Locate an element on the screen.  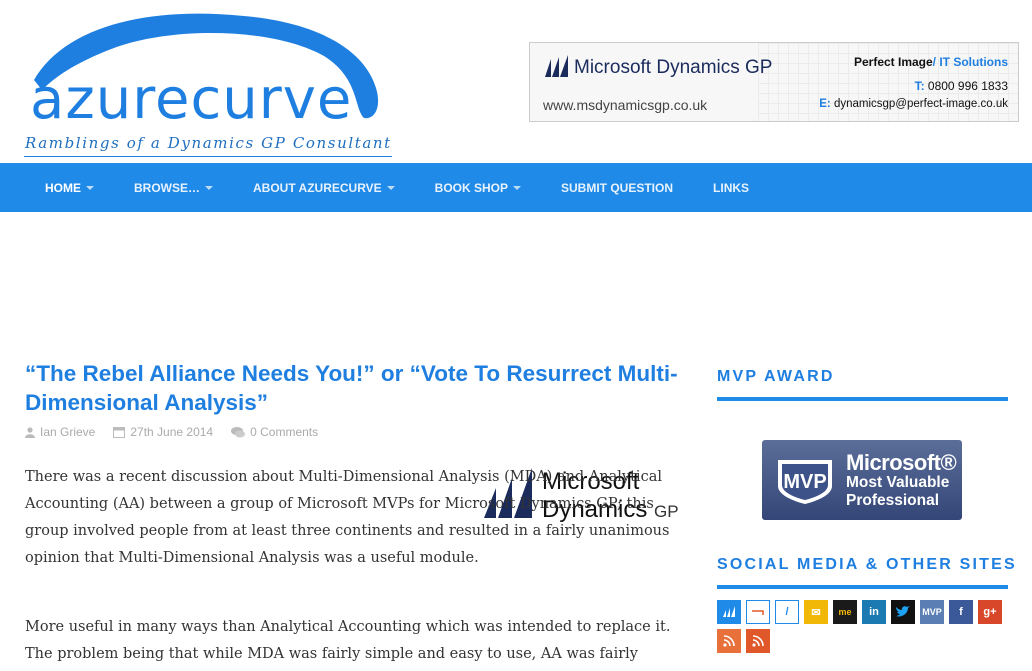
nav-item-label: Submit Question is located at coordinates (617, 187).